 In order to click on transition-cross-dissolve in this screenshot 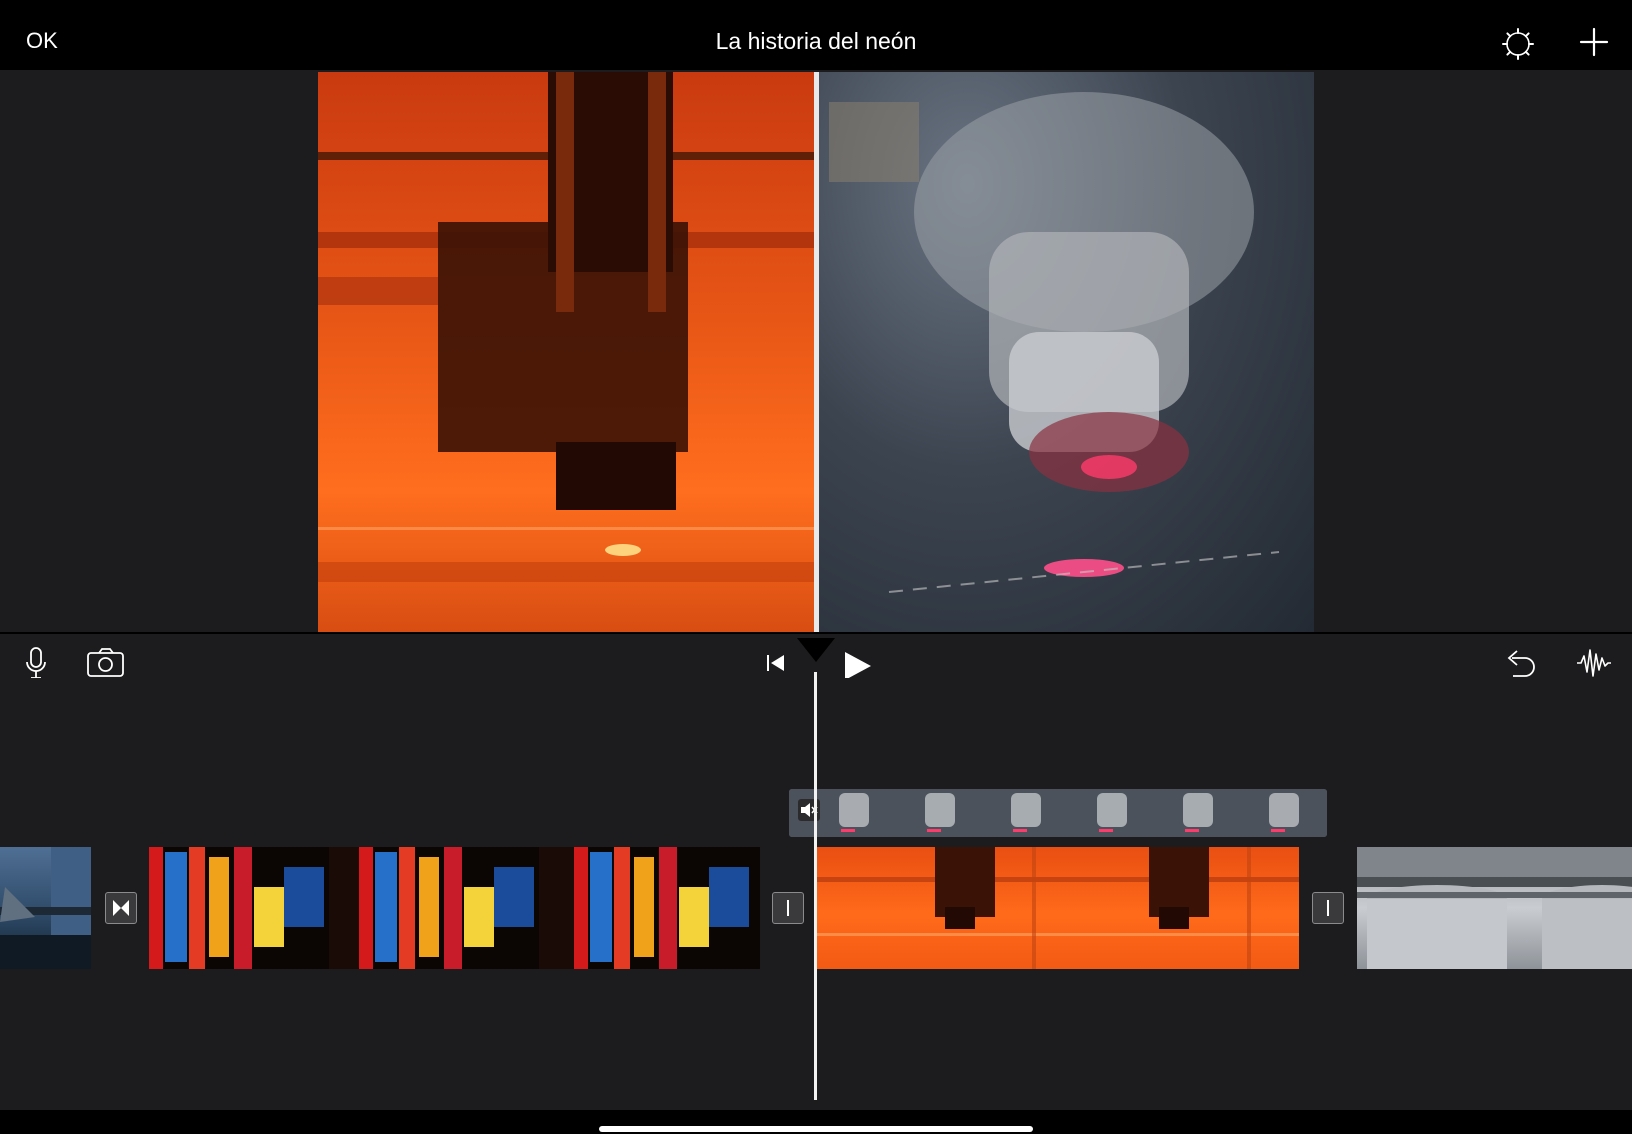, I will do `click(121, 908)`.